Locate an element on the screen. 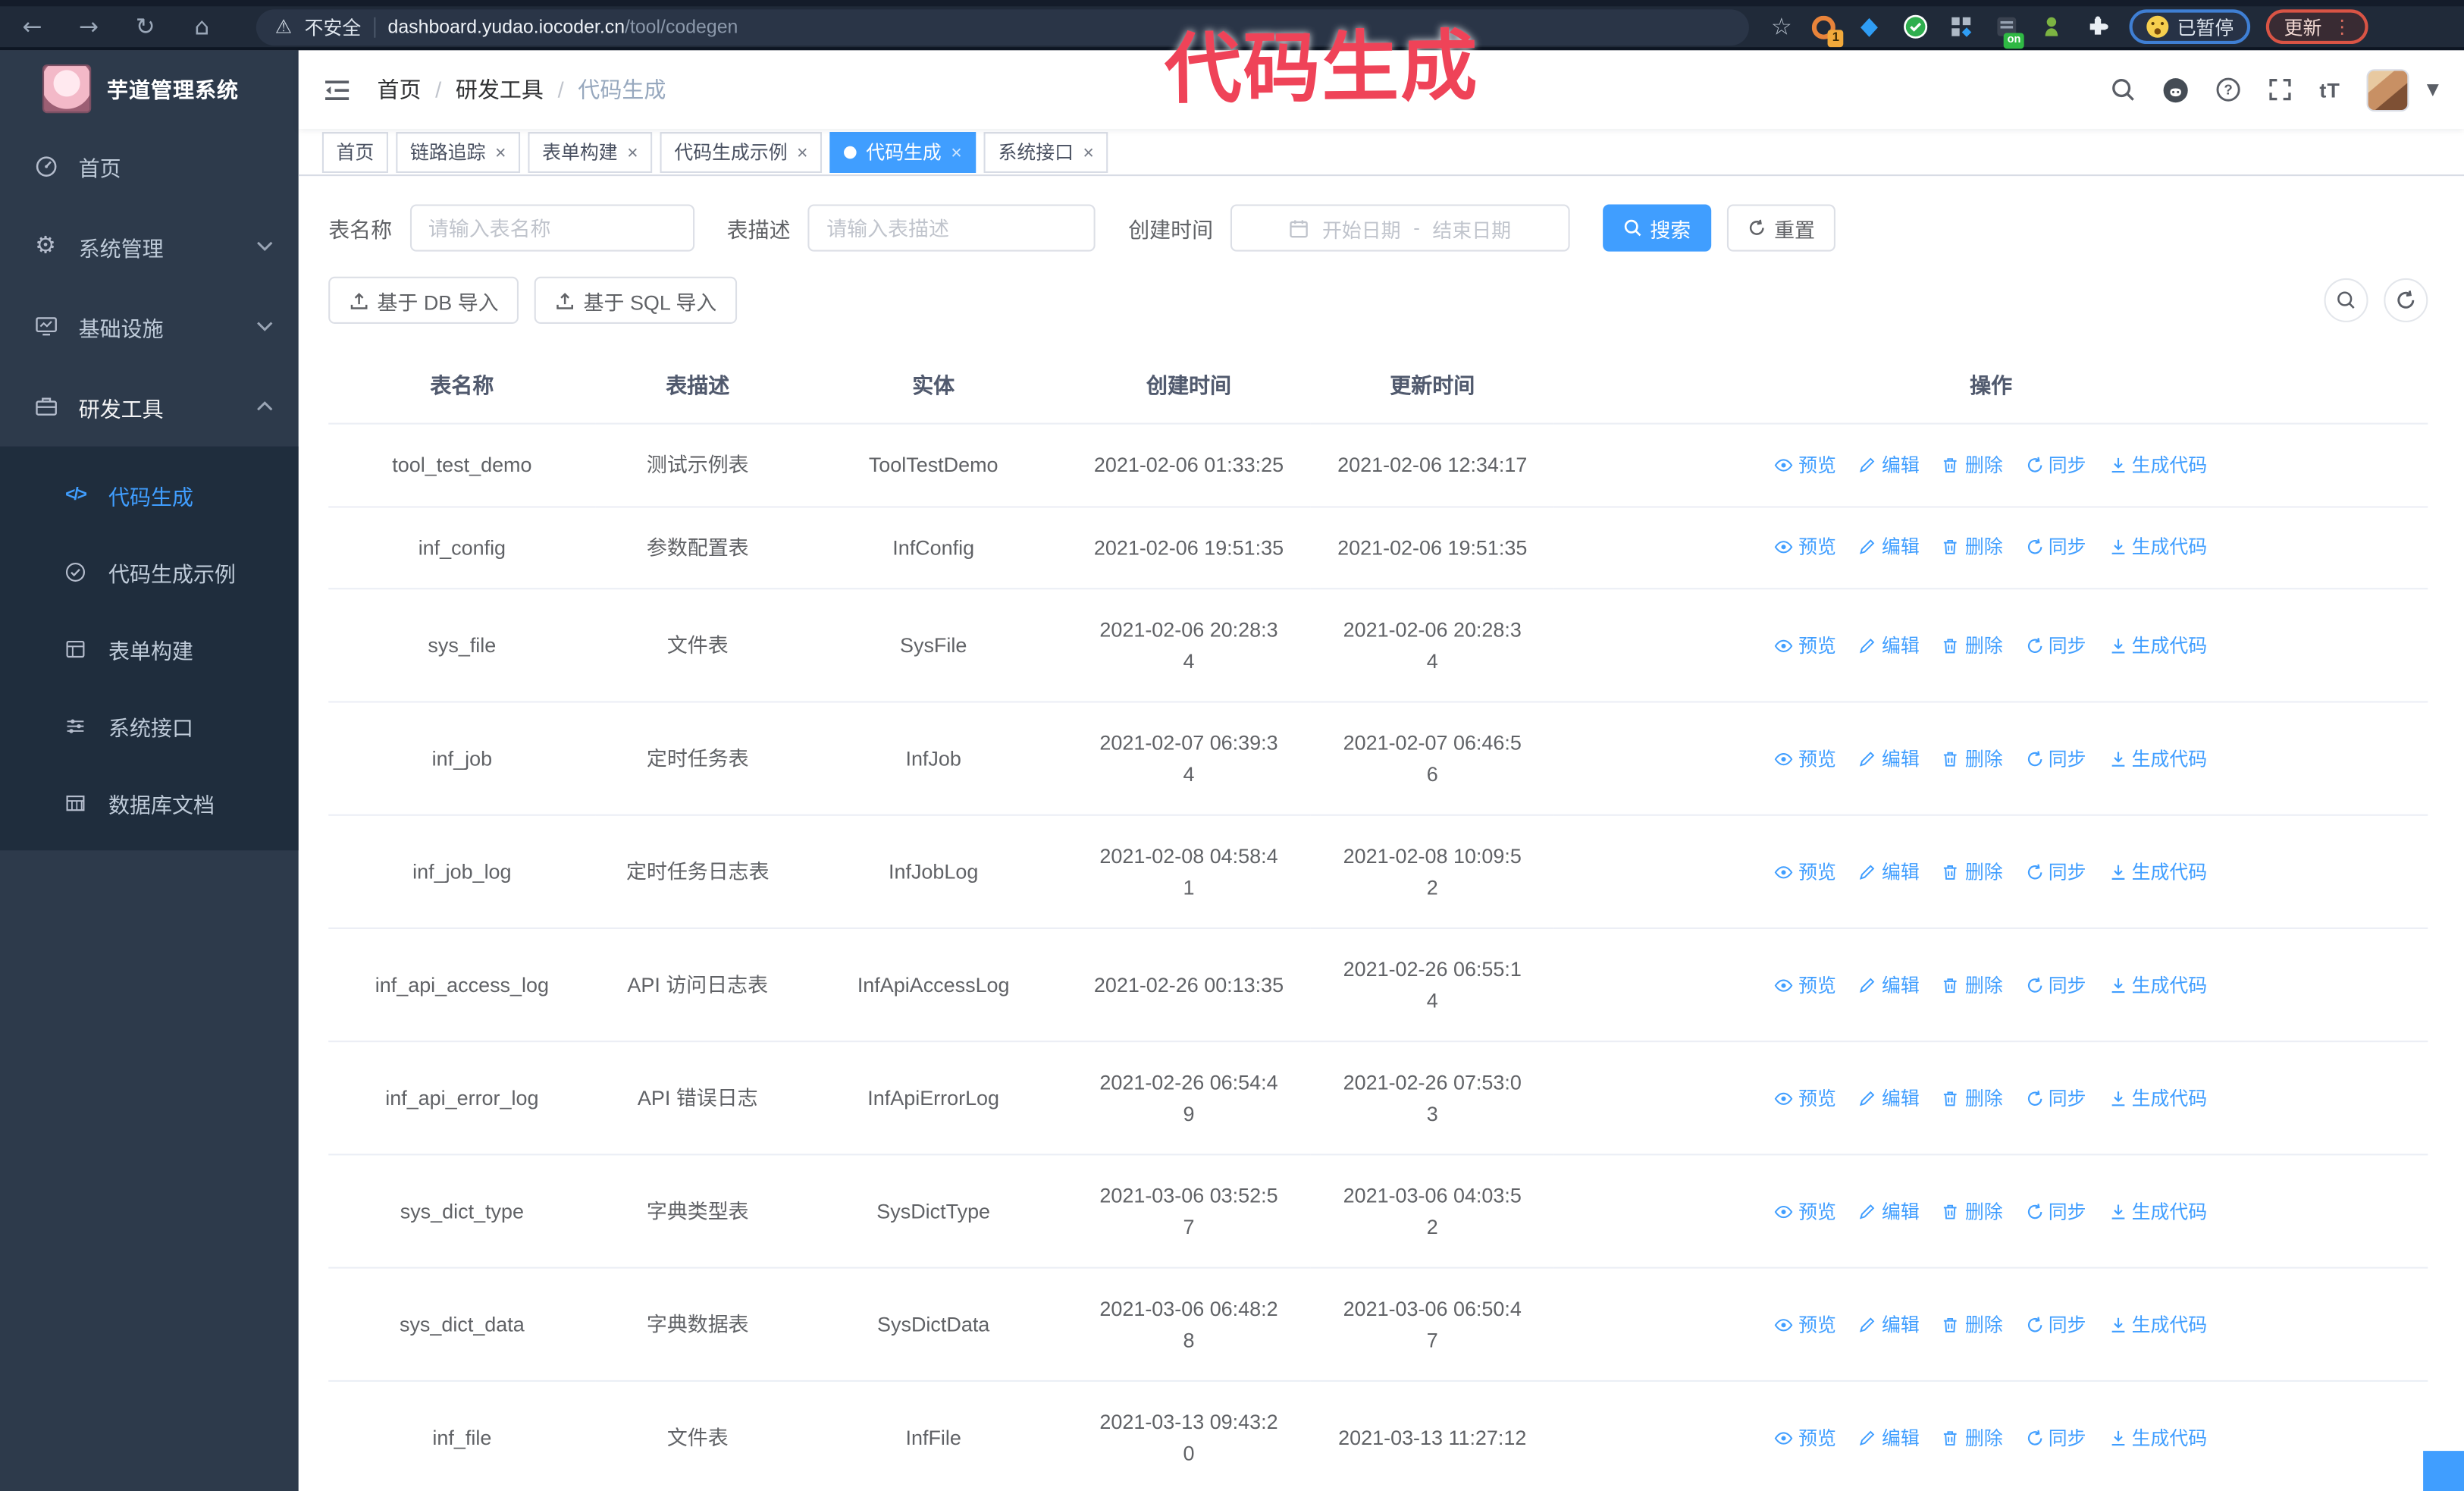  sidebar-item-0: 首页 is located at coordinates (150, 166).